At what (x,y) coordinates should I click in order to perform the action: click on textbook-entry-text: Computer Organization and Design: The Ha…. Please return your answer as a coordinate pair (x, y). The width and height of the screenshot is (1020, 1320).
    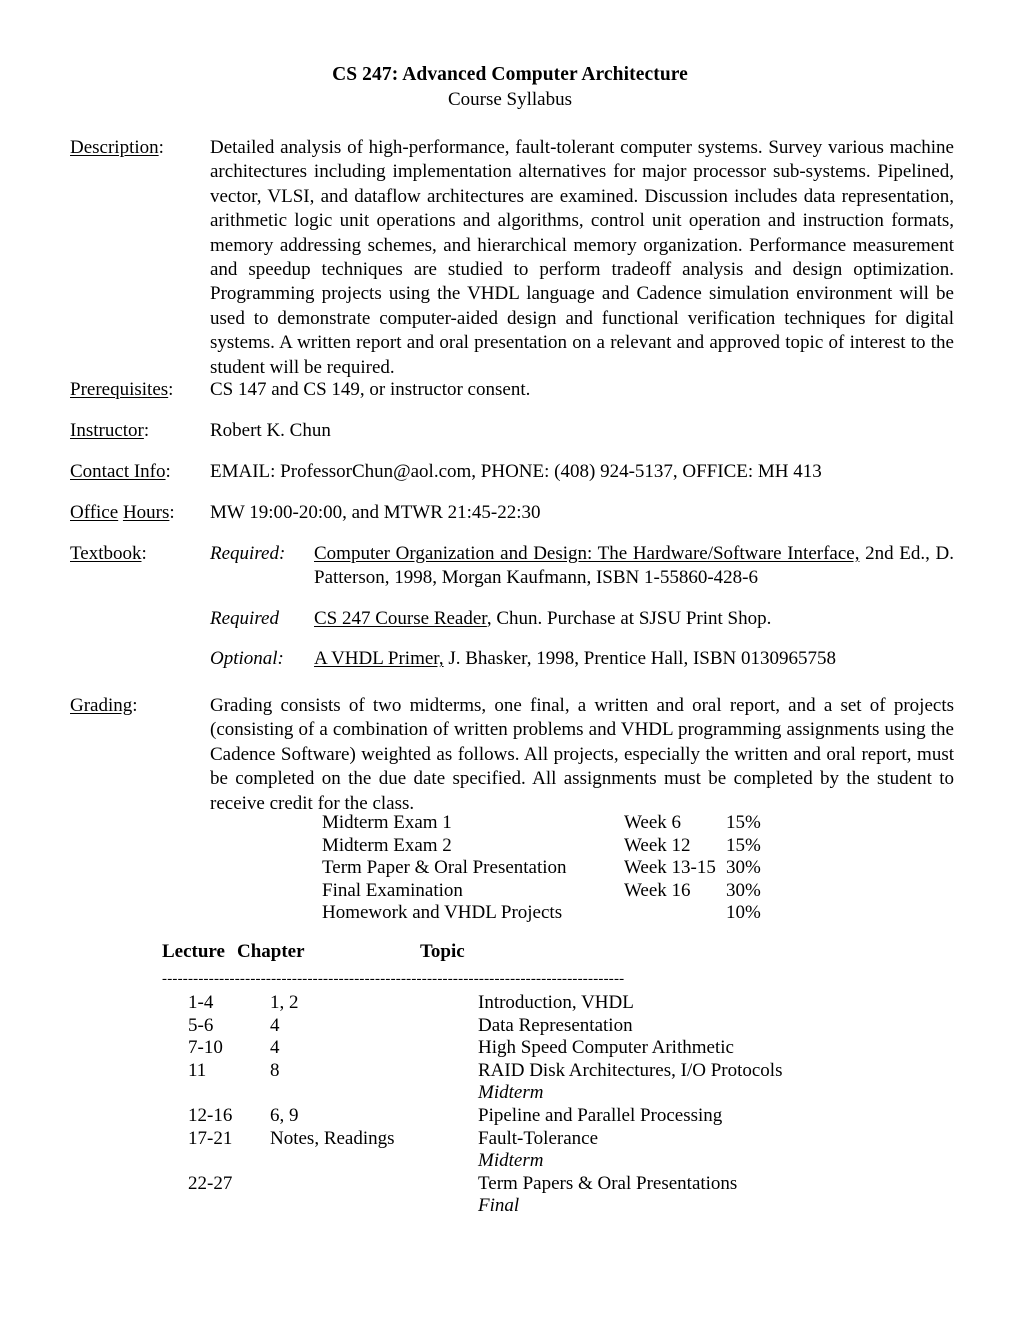
    Looking at the image, I should click on (634, 566).